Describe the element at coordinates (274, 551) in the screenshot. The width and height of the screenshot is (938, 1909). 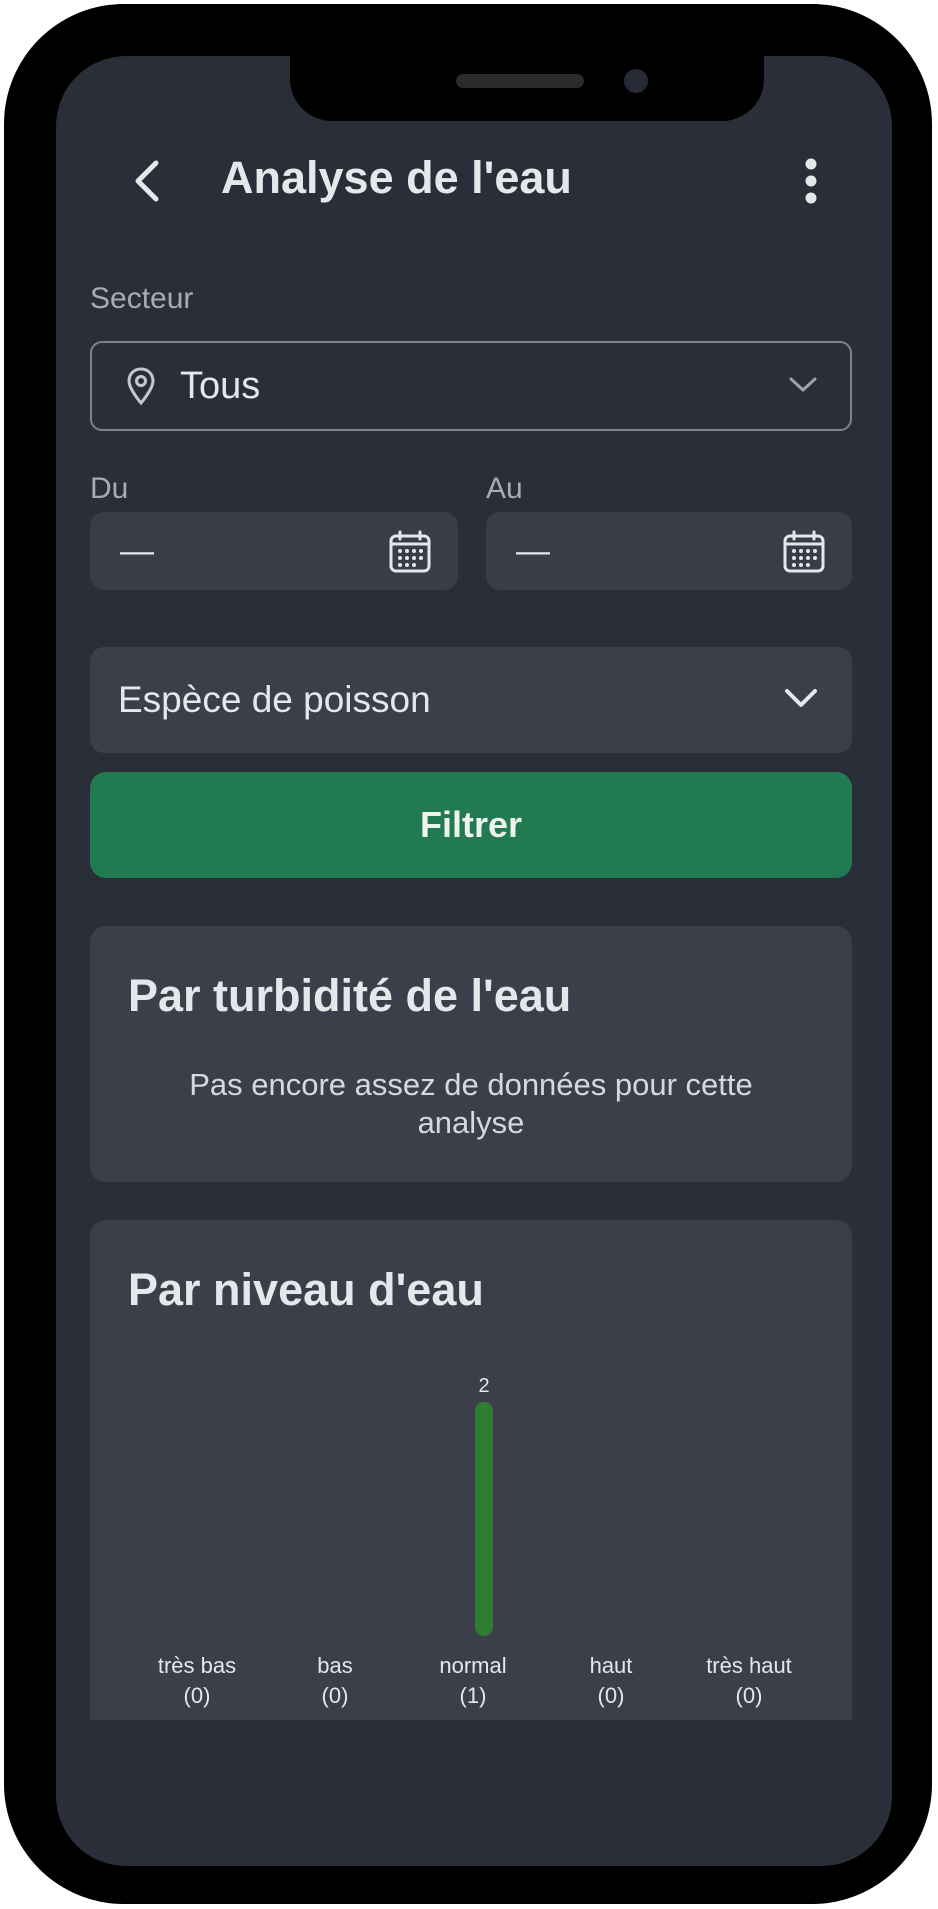
I see `from-date-field: —` at that location.